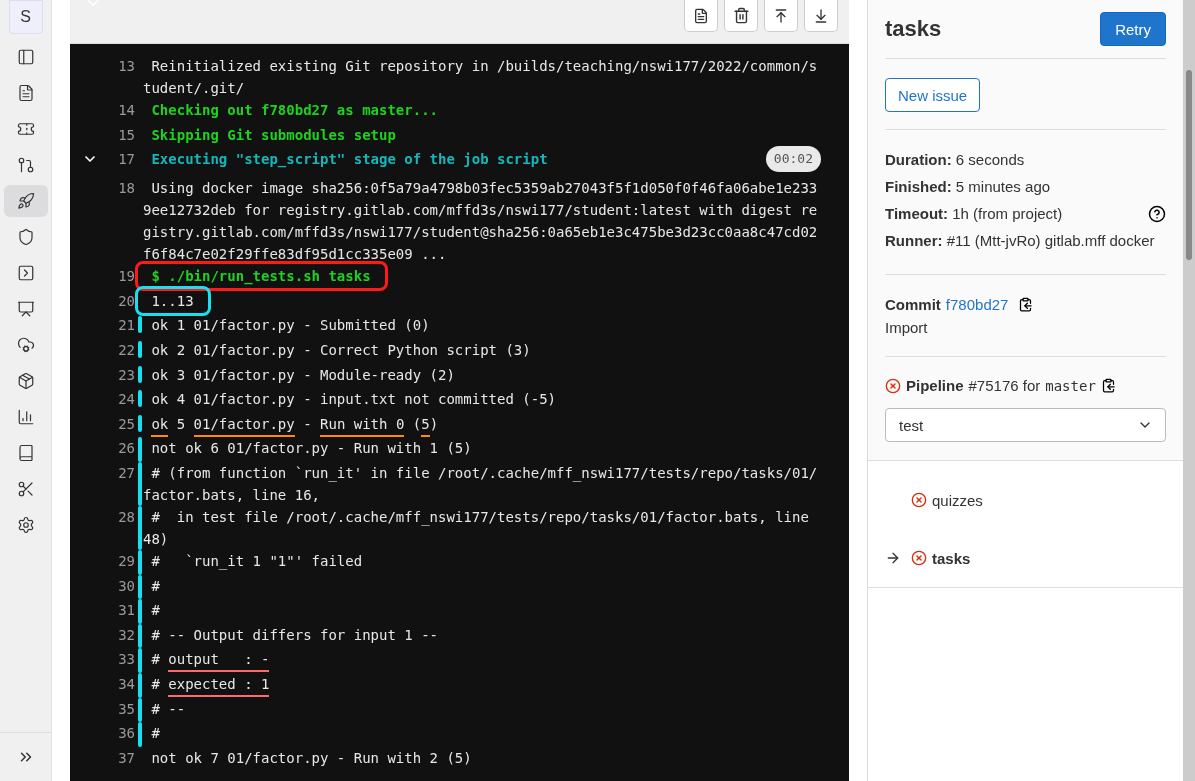  I want to click on log-line: Reinitialized existing Git repository in /builds/teaching/nswi177/2022/common/student/.git/, so click(481, 77).